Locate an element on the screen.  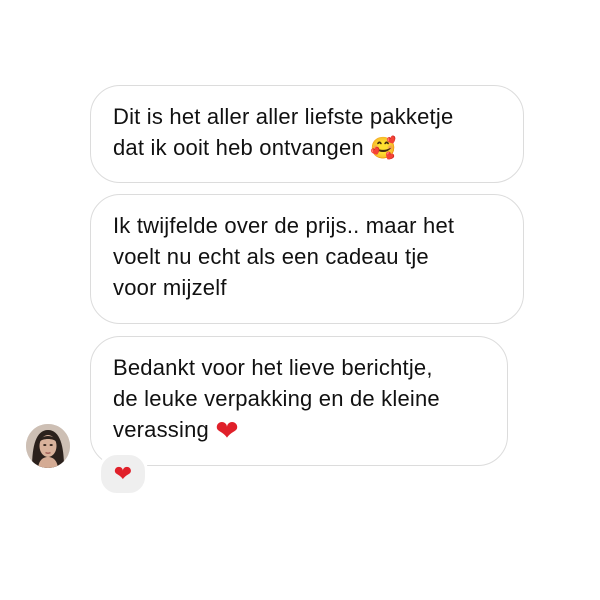
heart-icon: ❤ is located at coordinates (123, 473).